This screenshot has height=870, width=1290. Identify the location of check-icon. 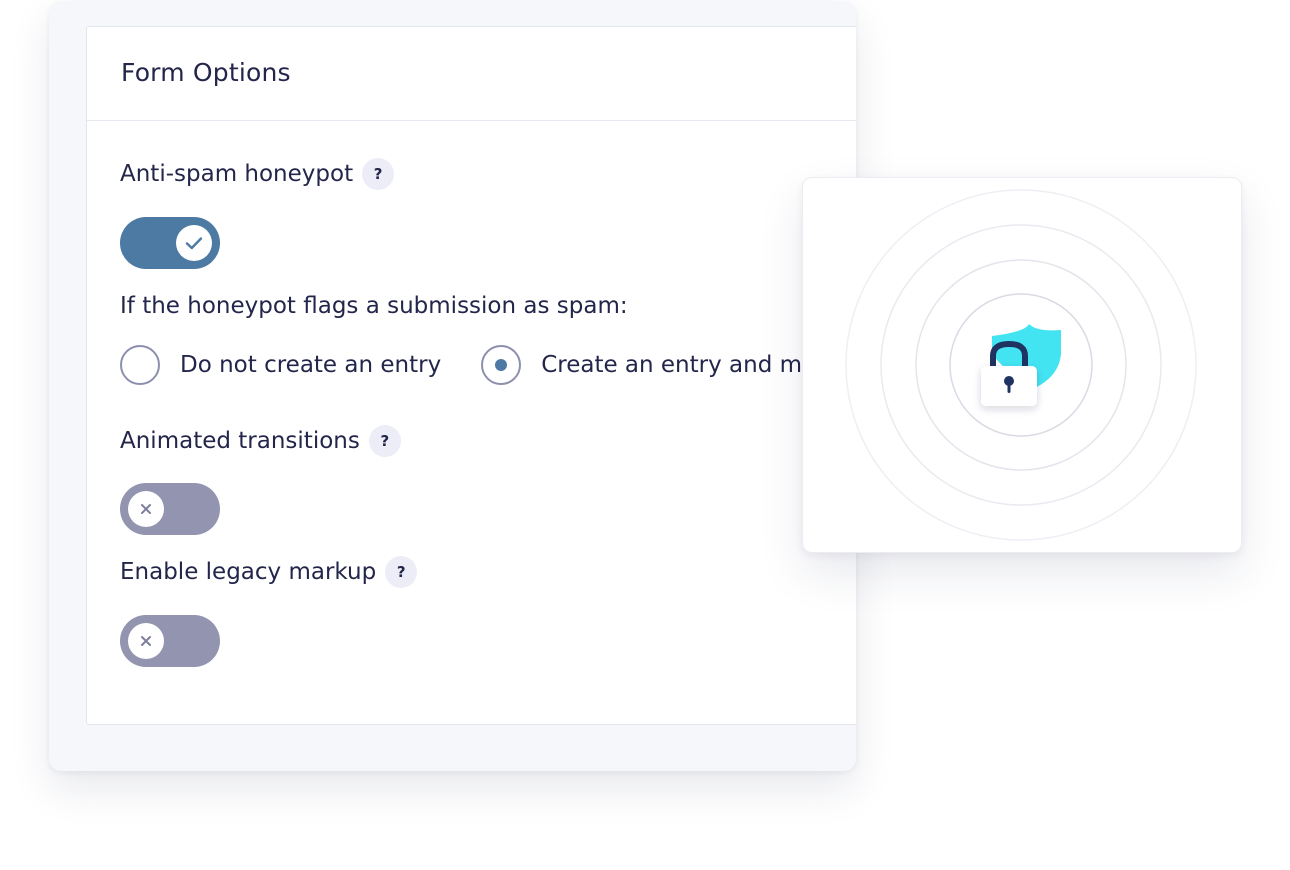
(194, 243).